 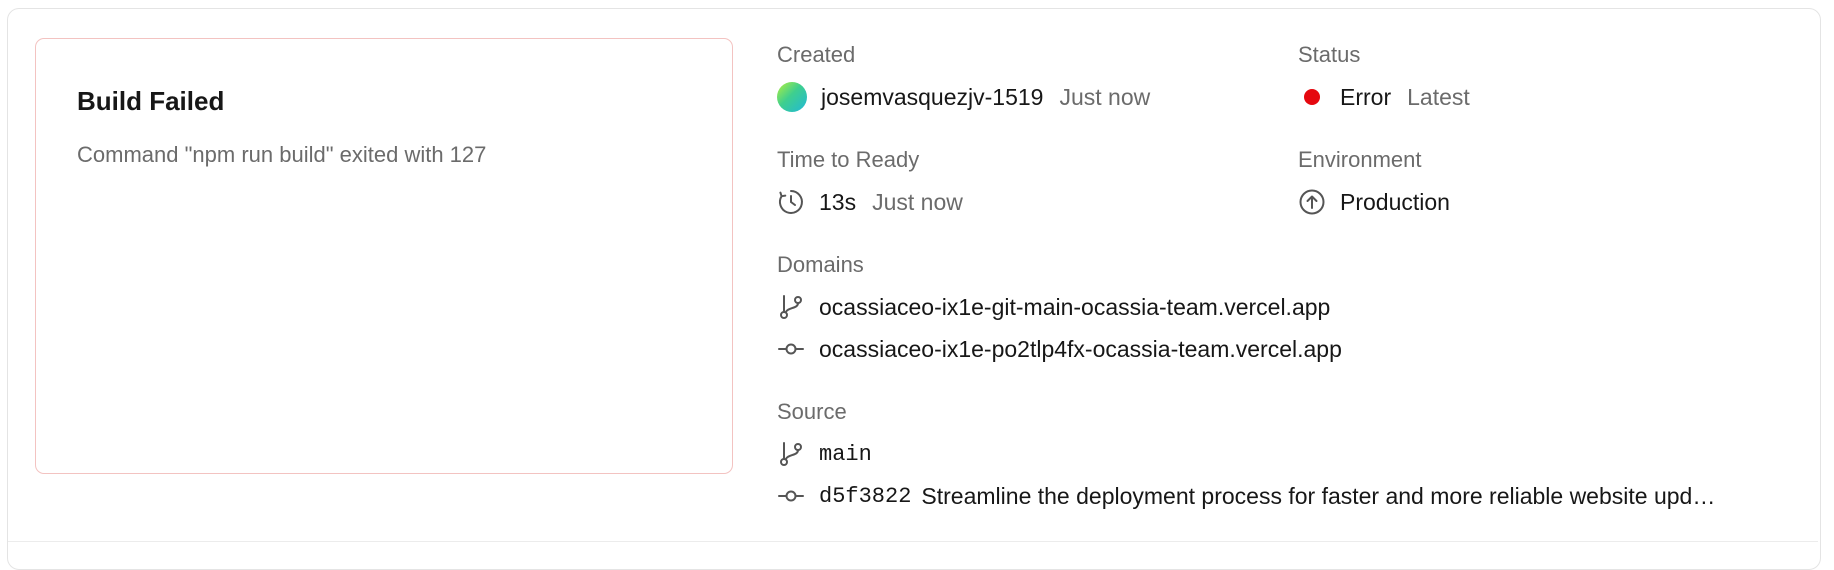 What do you see at coordinates (1329, 54) in the screenshot?
I see `status-label: Status` at bounding box center [1329, 54].